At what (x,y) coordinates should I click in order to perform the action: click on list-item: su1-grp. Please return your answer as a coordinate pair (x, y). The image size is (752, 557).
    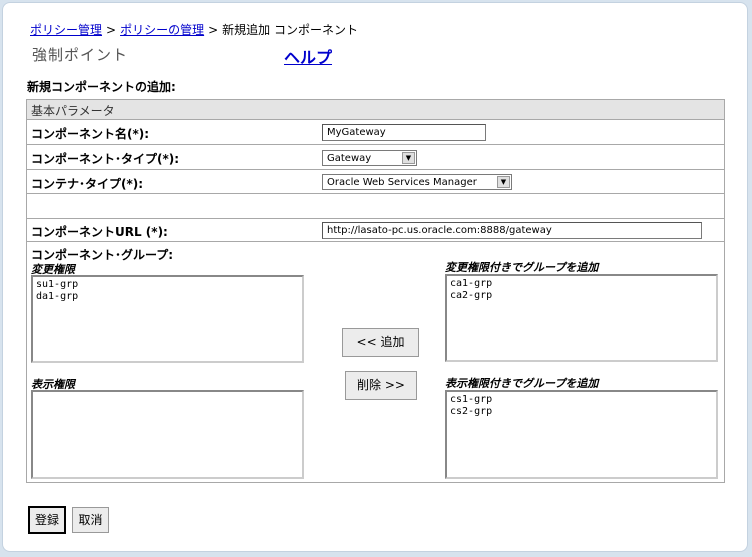
    Looking at the image, I should click on (167, 285).